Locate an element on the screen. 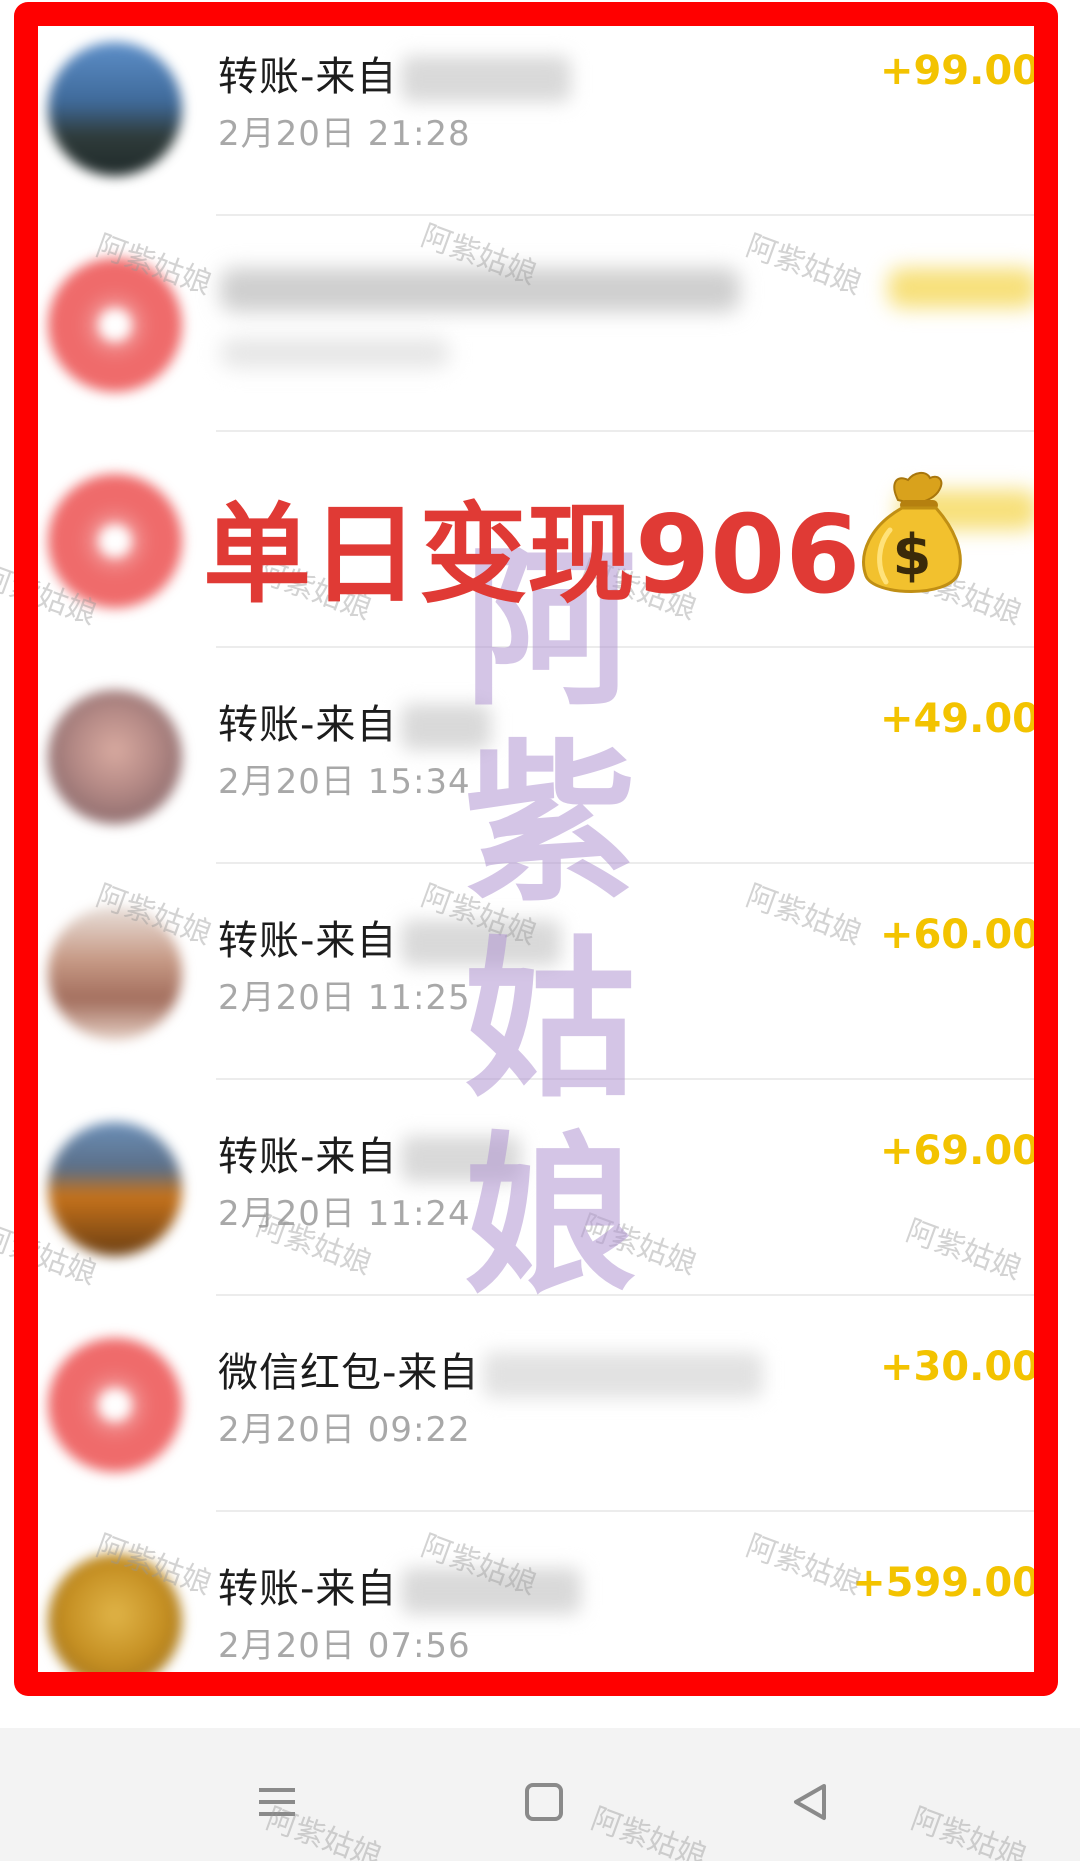 The width and height of the screenshot is (1080, 1861). back-triangle-icon is located at coordinates (810, 1802).